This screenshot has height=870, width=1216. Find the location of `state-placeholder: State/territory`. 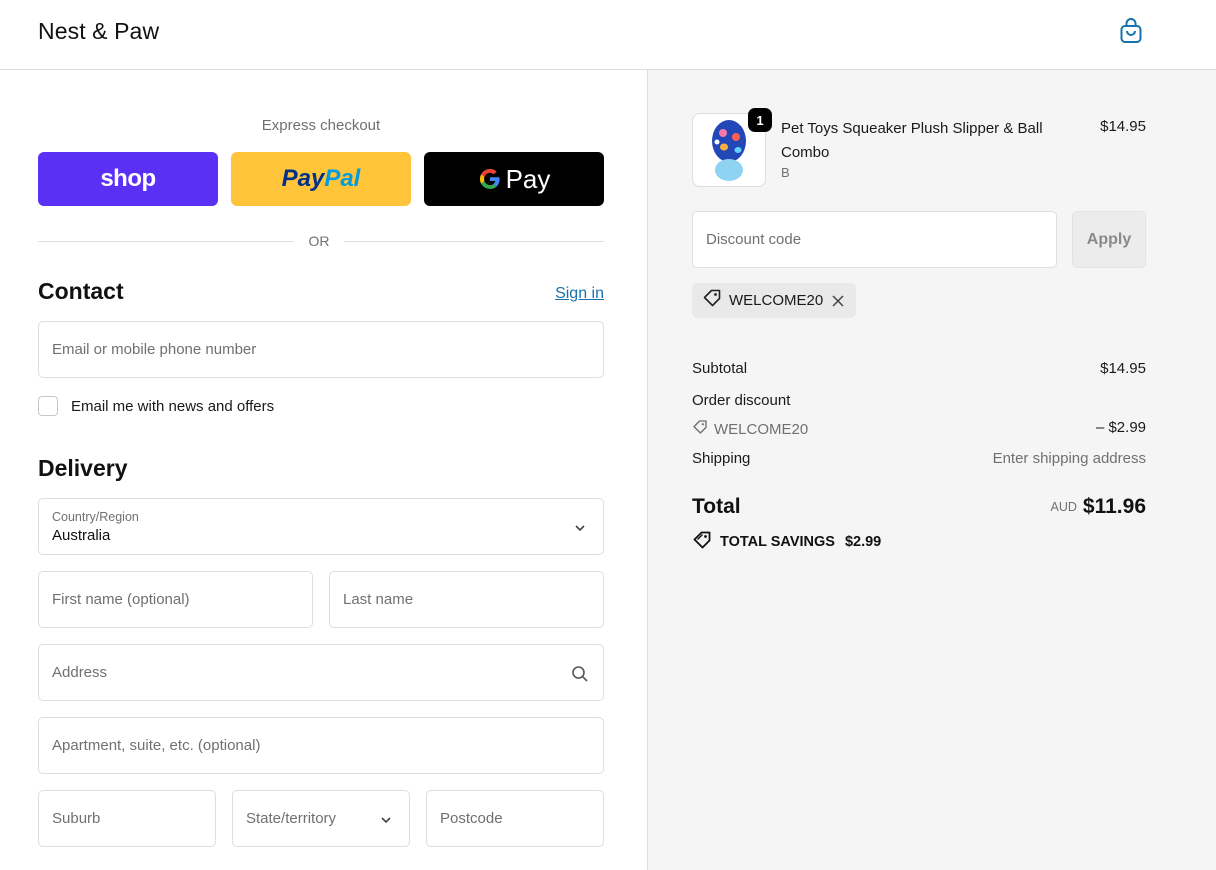

state-placeholder: State/territory is located at coordinates (291, 818).